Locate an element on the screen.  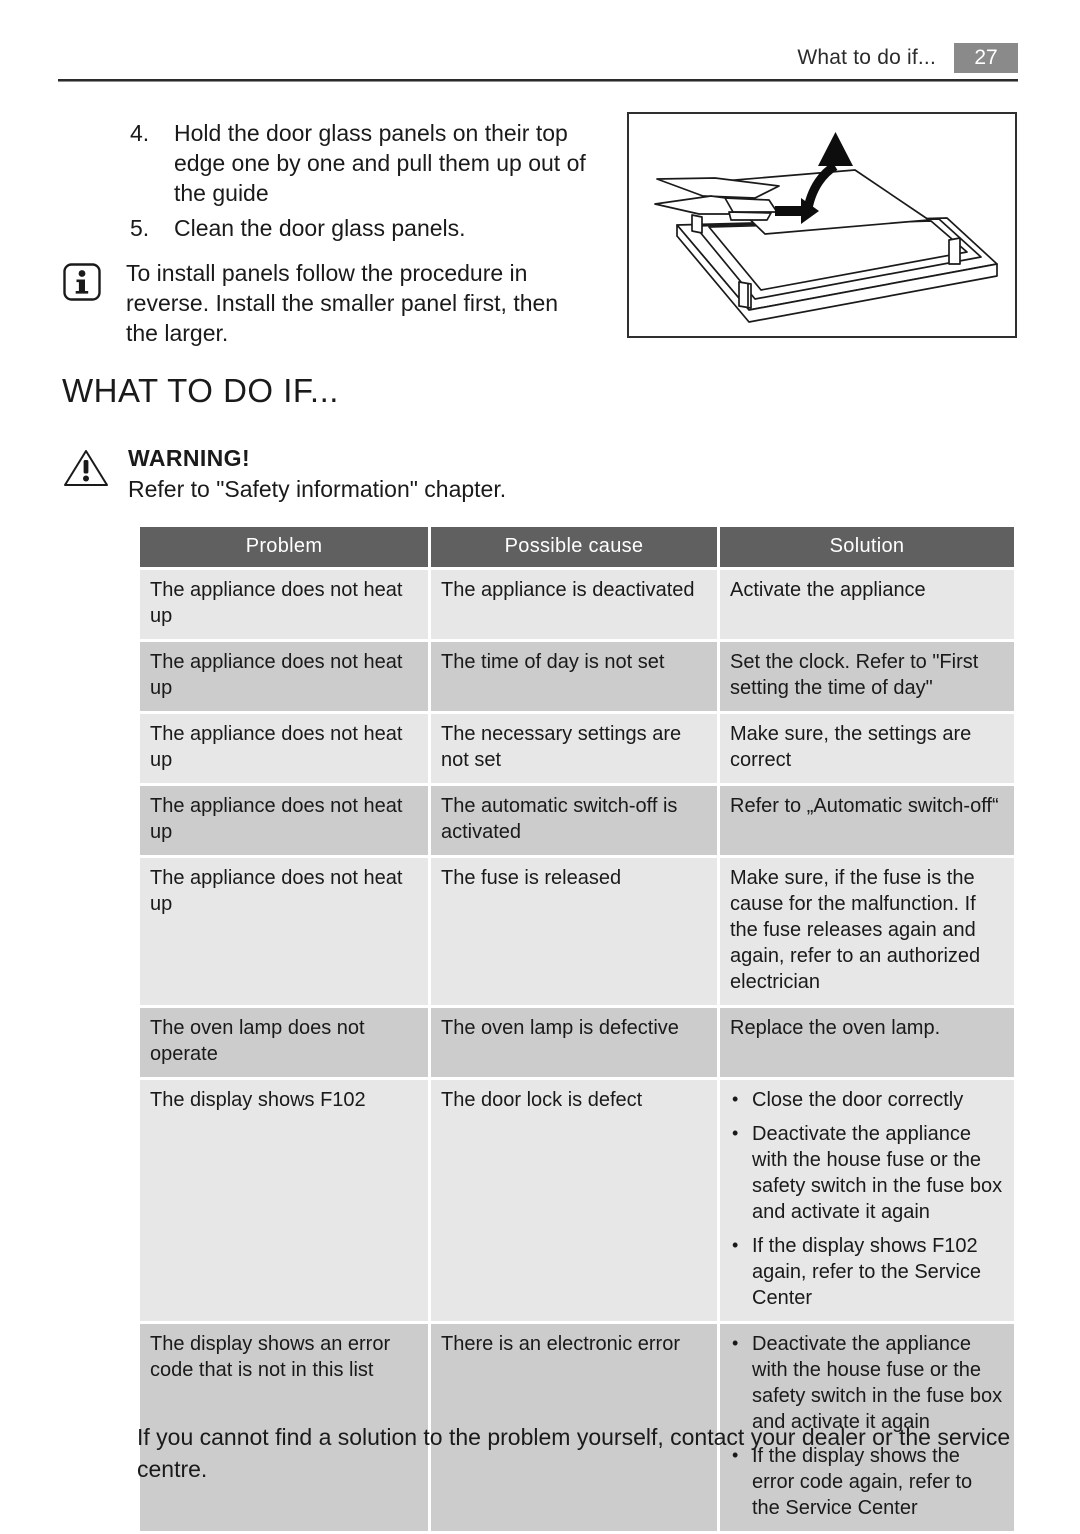
cell-solution: Make sure, the settings are correct is located at coordinates (867, 748).